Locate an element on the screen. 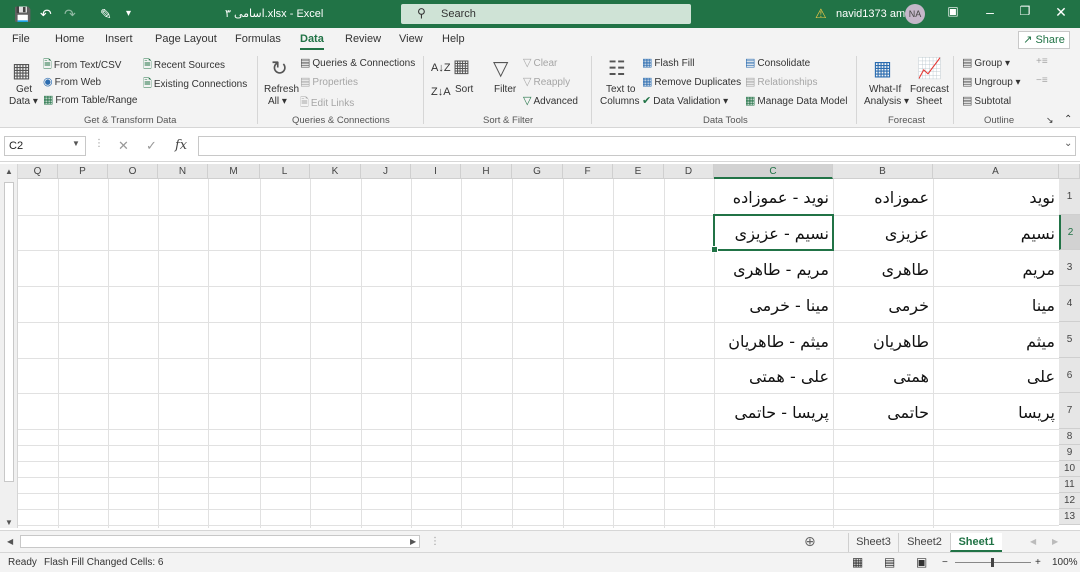 The image size is (1080, 572). column-header-a: A is located at coordinates (996, 171).